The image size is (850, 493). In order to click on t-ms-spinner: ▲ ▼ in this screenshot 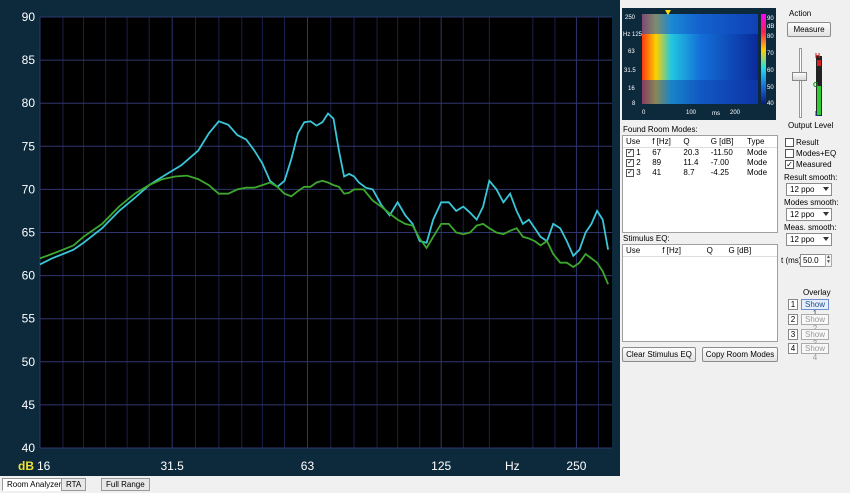, I will do `click(828, 260)`.